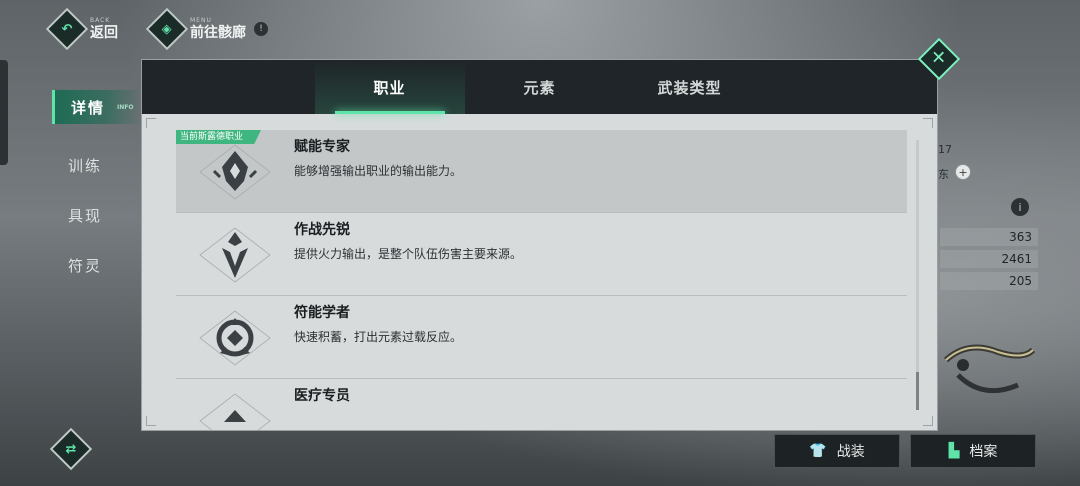  What do you see at coordinates (201, 20) in the screenshot?
I see `menu-small-label: MENU` at bounding box center [201, 20].